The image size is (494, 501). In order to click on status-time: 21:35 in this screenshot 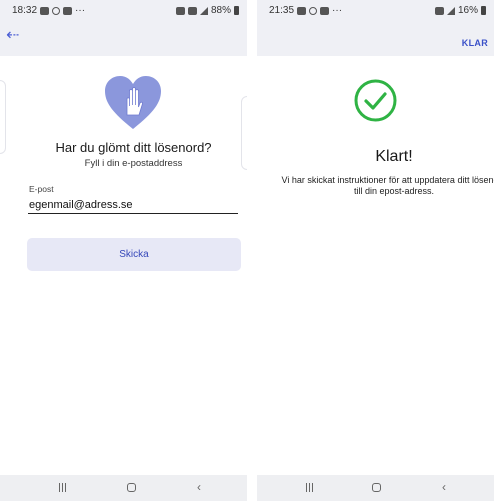, I will do `click(282, 10)`.